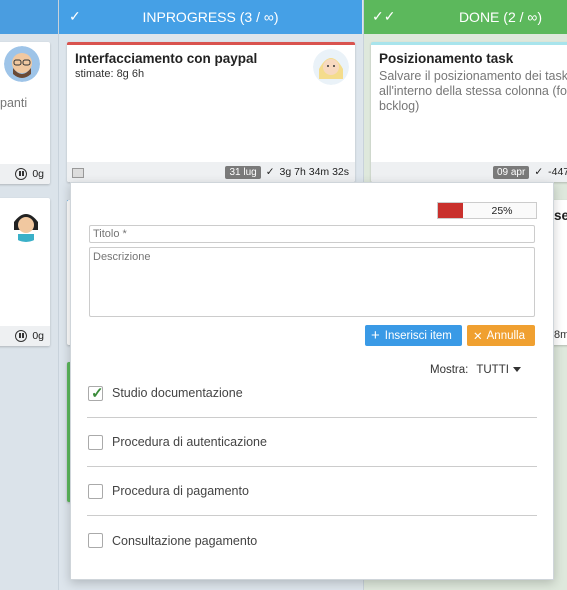 This screenshot has width=567, height=590. I want to click on progress-bar: 25%, so click(487, 210).